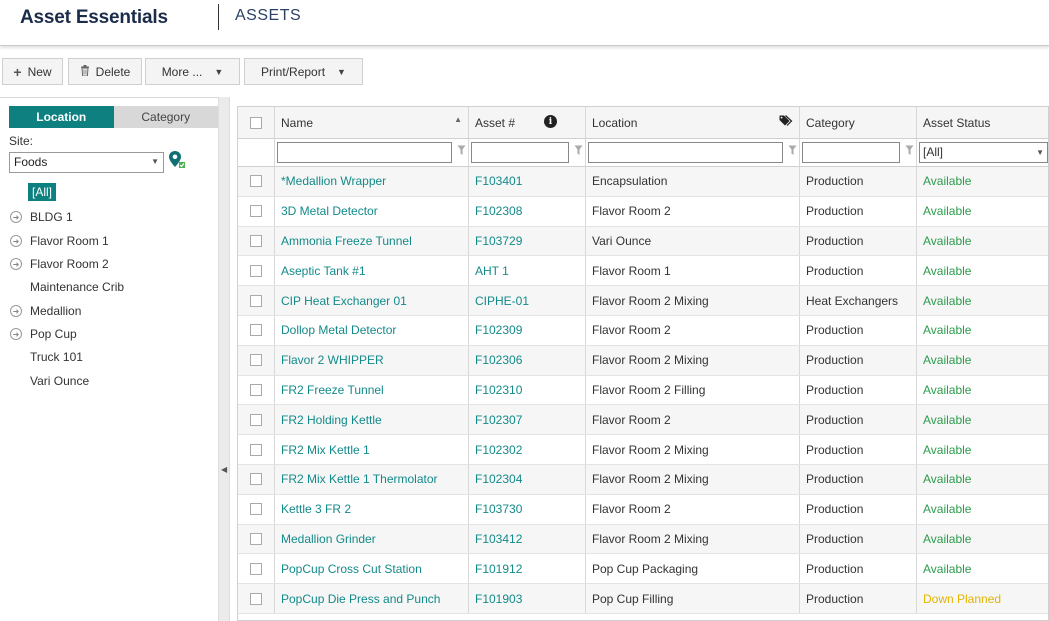 The height and width of the screenshot is (621, 1049). I want to click on asset-number-link: F103401, so click(527, 181).